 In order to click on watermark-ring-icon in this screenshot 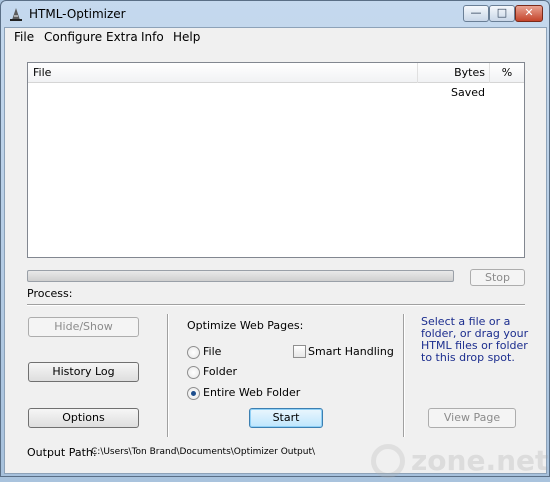, I will do `click(388, 461)`.